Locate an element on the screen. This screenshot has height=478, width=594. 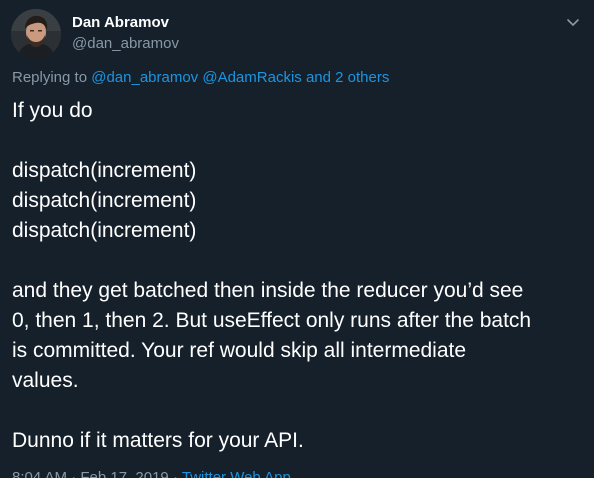
author-handle: @dan_abramov is located at coordinates (125, 44).